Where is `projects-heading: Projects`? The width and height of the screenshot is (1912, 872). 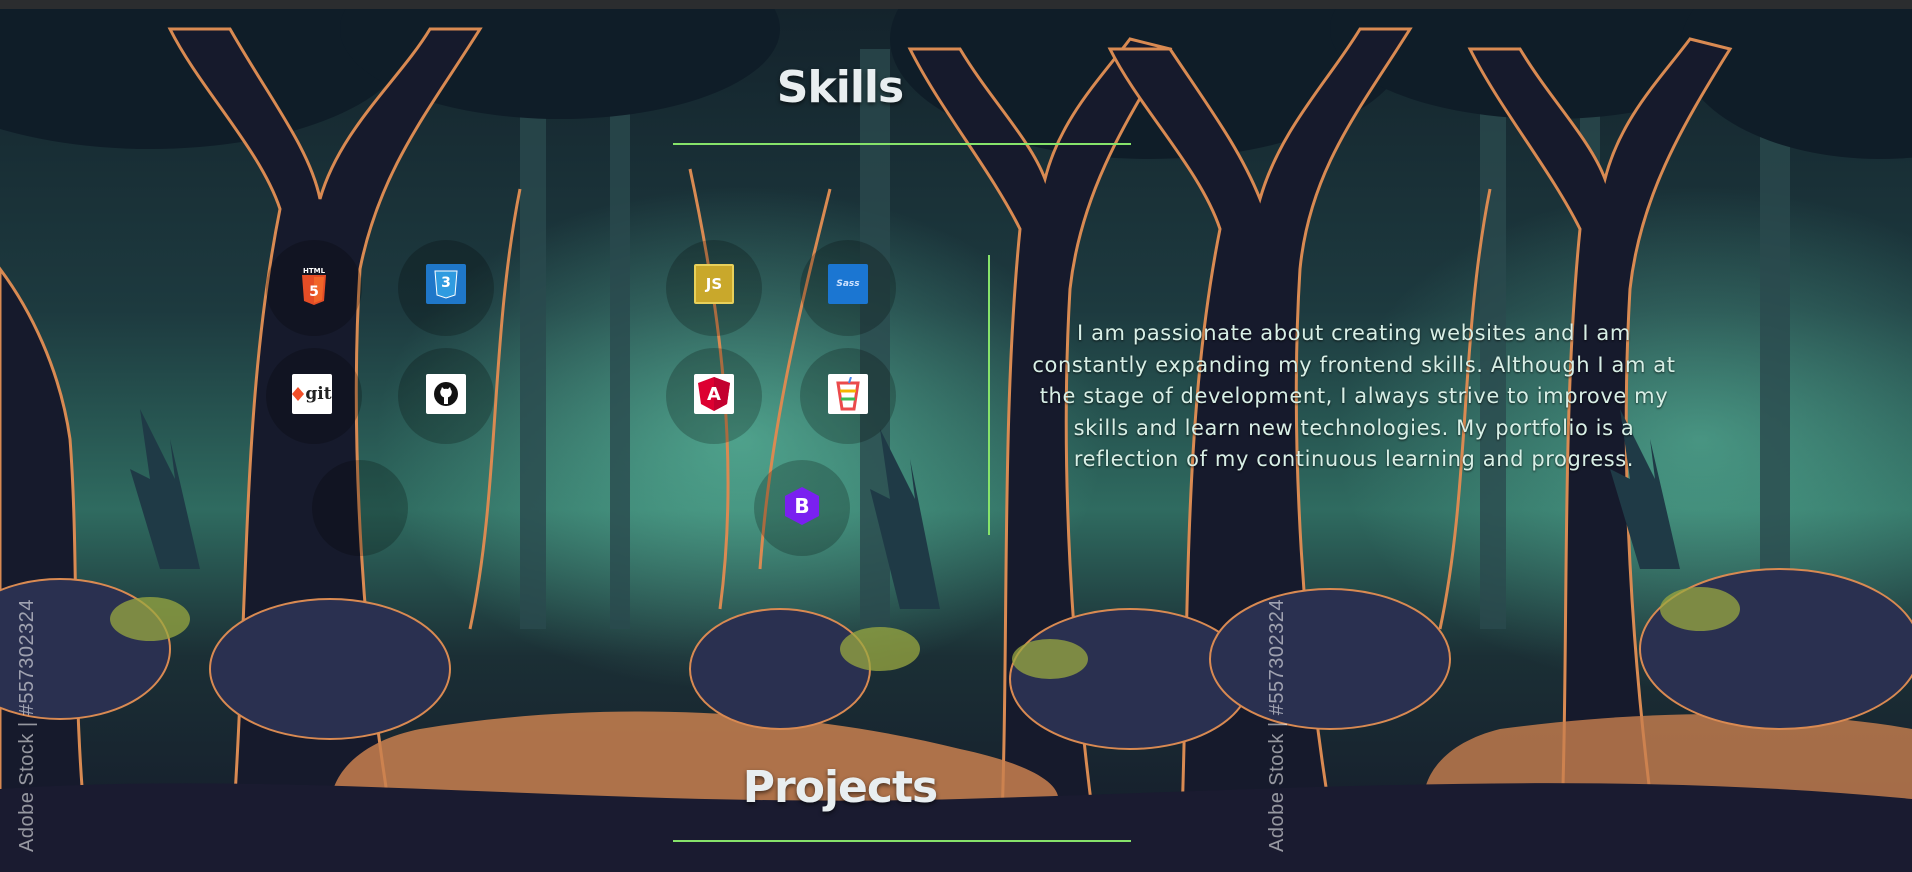
projects-heading: Projects is located at coordinates (840, 787).